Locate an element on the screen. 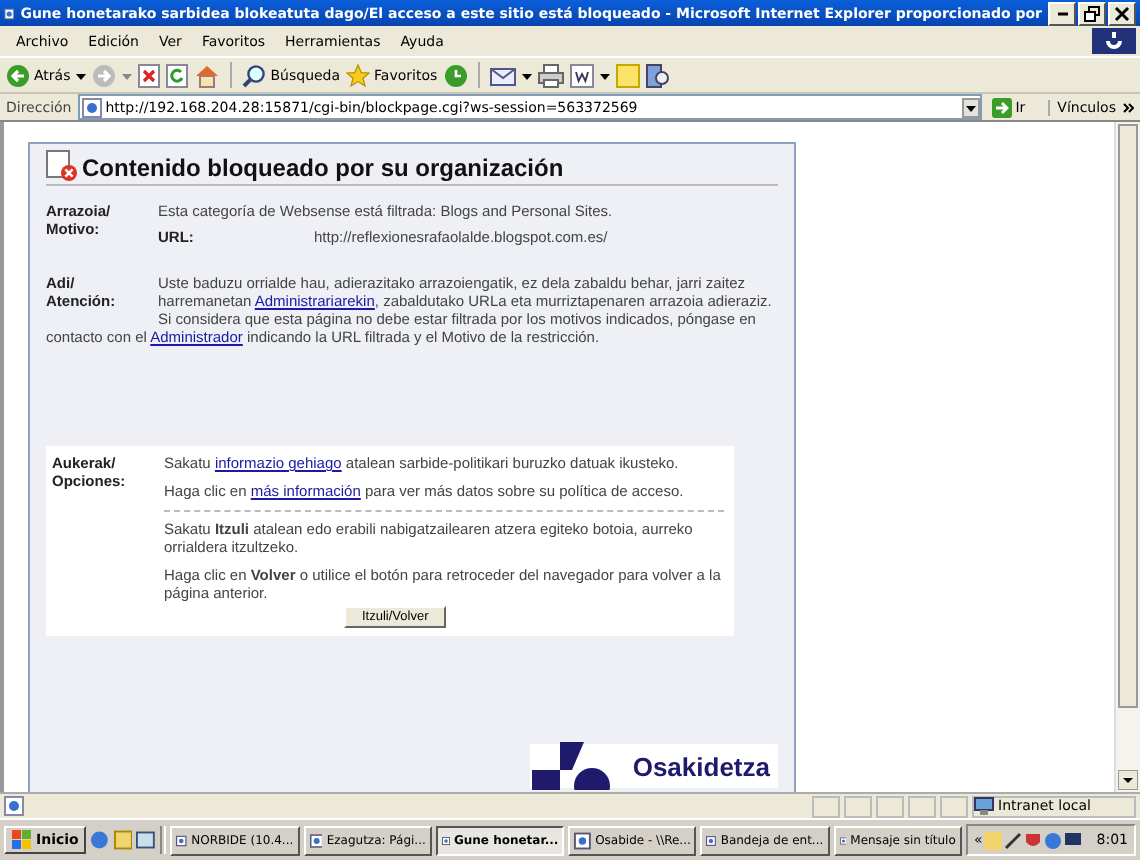 This screenshot has height=860, width=1140. stop-icon is located at coordinates (149, 75).